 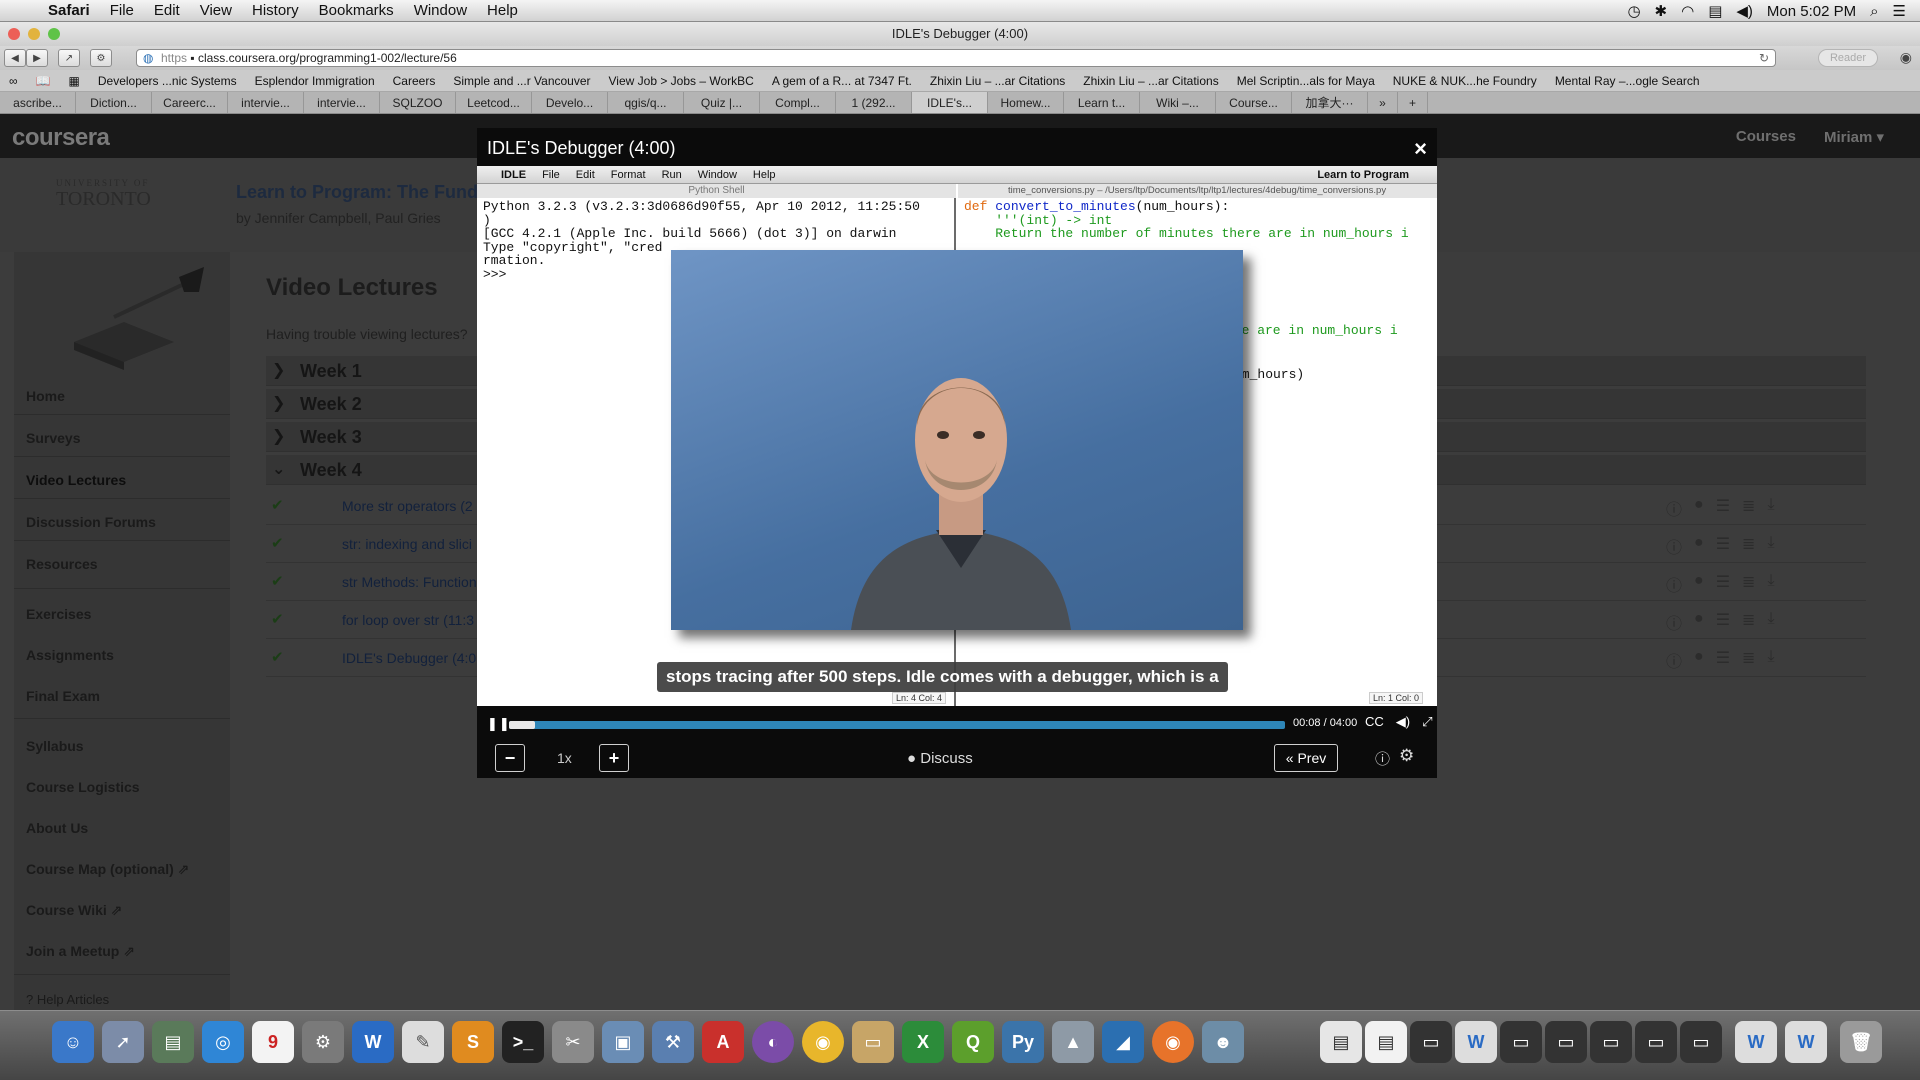 What do you see at coordinates (1123, 1042) in the screenshot?
I see `wireshark-icon: ◢` at bounding box center [1123, 1042].